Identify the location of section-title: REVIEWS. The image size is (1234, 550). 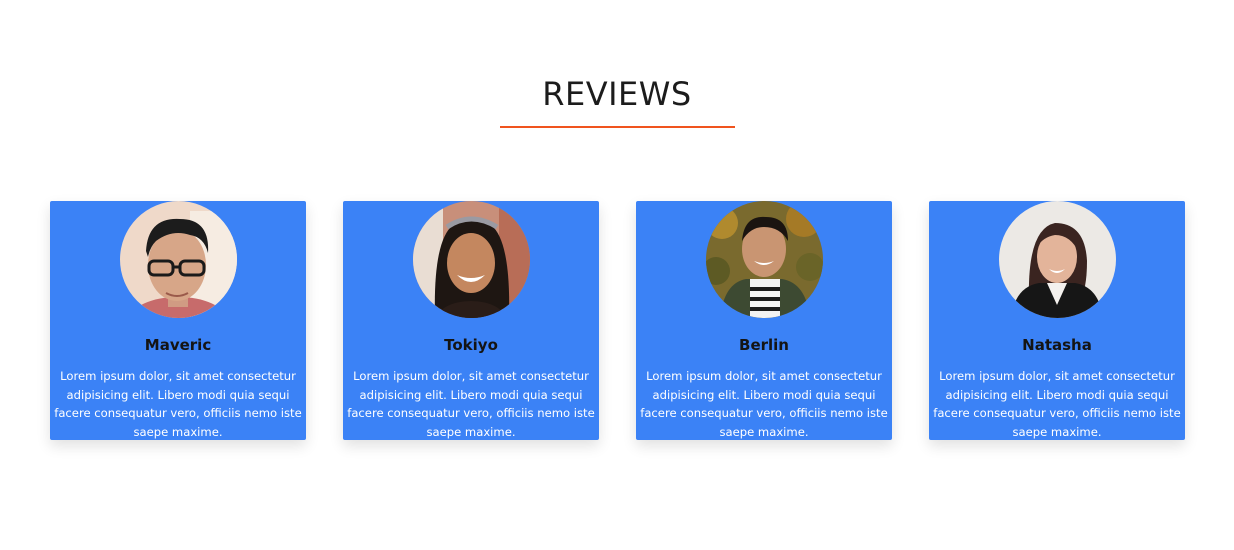
(617, 94).